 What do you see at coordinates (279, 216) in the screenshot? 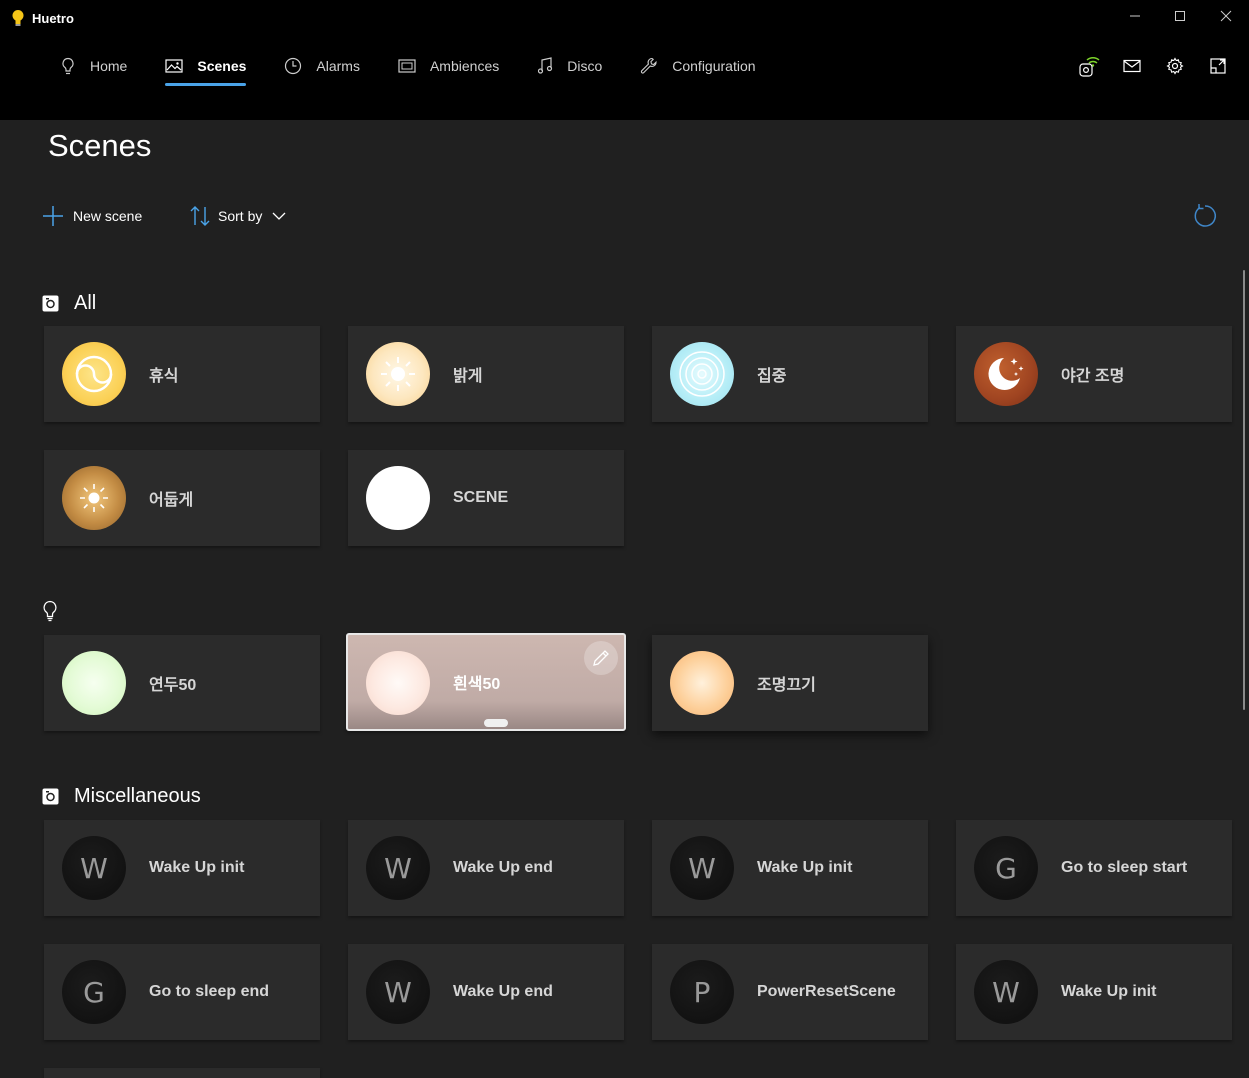
I see `chevron-down-icon` at bounding box center [279, 216].